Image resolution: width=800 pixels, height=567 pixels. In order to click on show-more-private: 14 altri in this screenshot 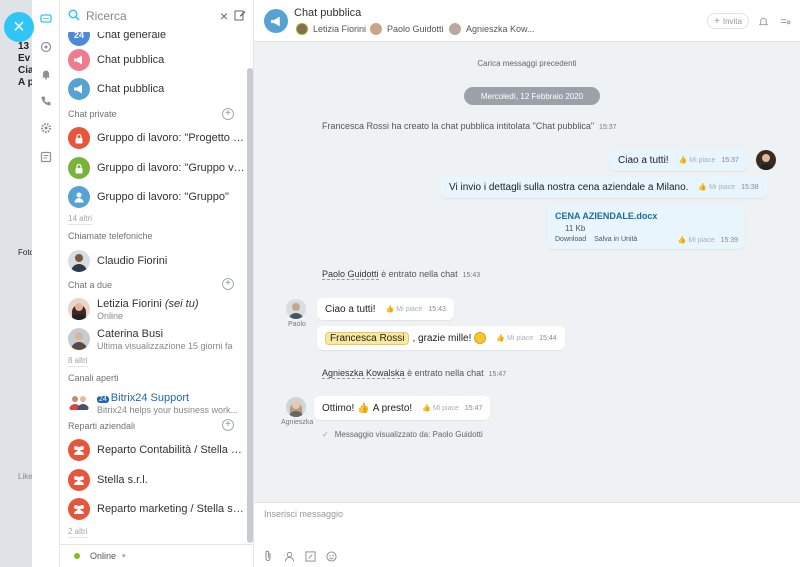, I will do `click(80, 219)`.